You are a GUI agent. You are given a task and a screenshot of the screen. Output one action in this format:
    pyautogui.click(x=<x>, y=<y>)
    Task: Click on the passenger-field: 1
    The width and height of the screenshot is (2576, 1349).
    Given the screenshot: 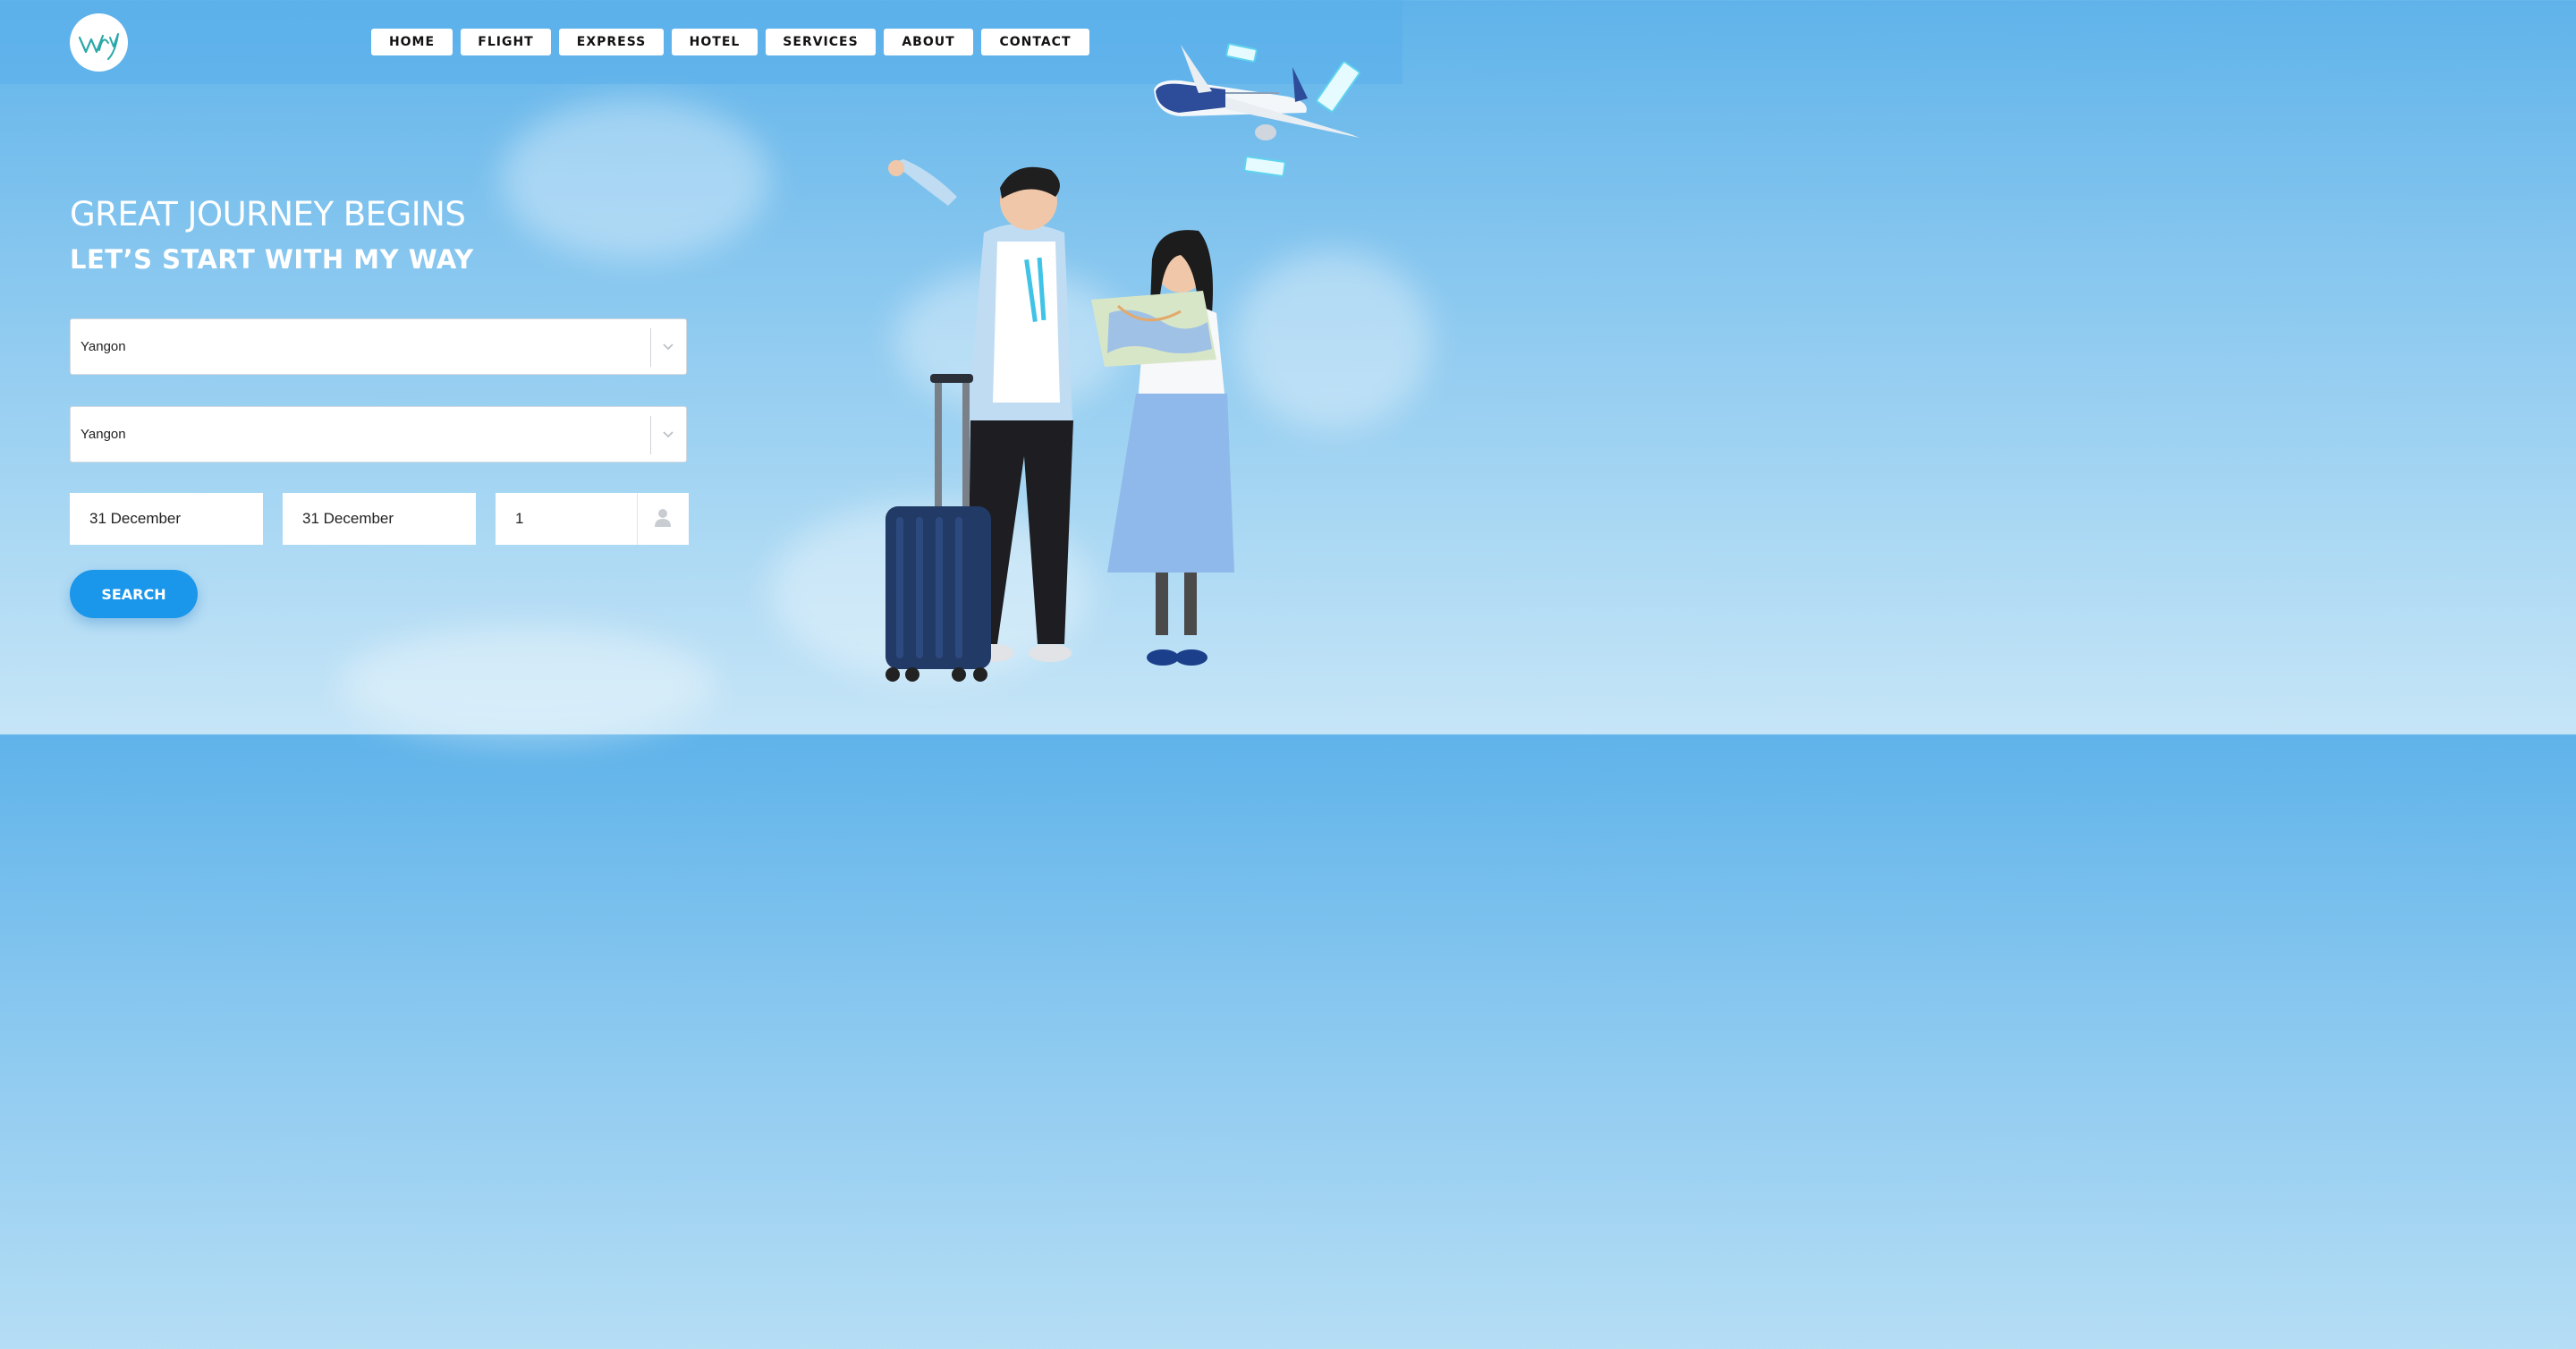 What is the action you would take?
    pyautogui.click(x=592, y=519)
    